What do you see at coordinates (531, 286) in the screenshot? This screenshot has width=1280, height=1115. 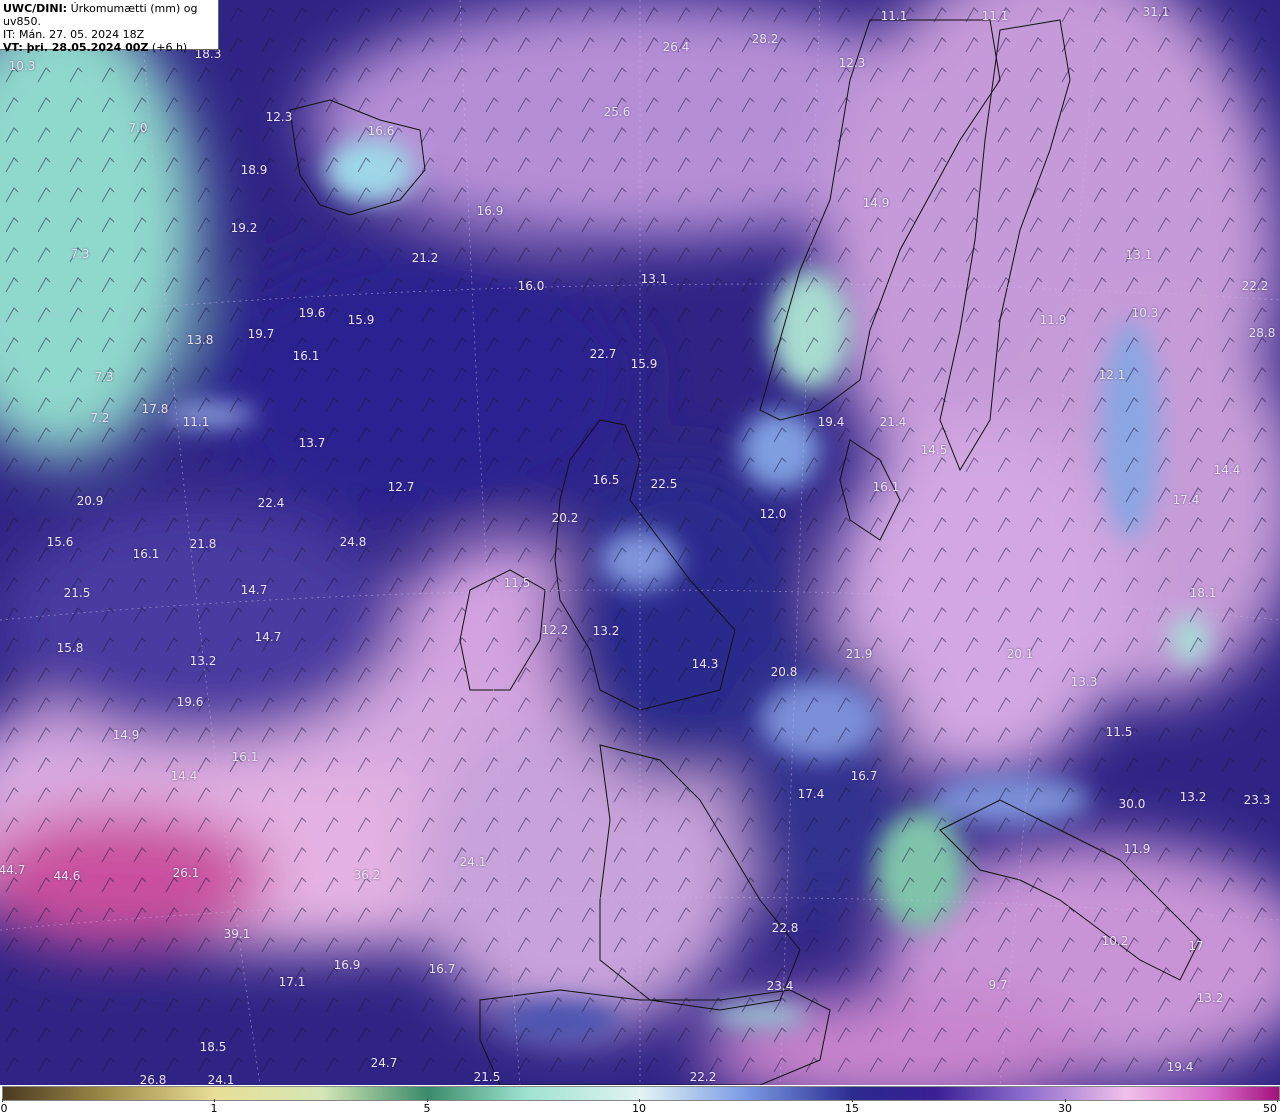 I see `map-value-label: 16.0` at bounding box center [531, 286].